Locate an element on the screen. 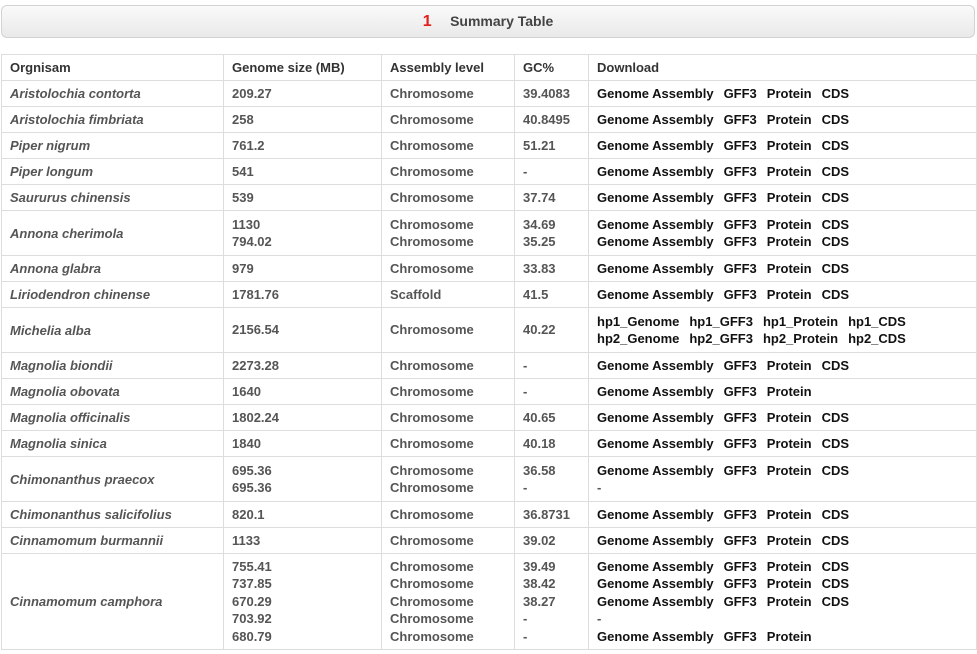 This screenshot has height=654, width=977. genome-size-value: 539 is located at coordinates (243, 197).